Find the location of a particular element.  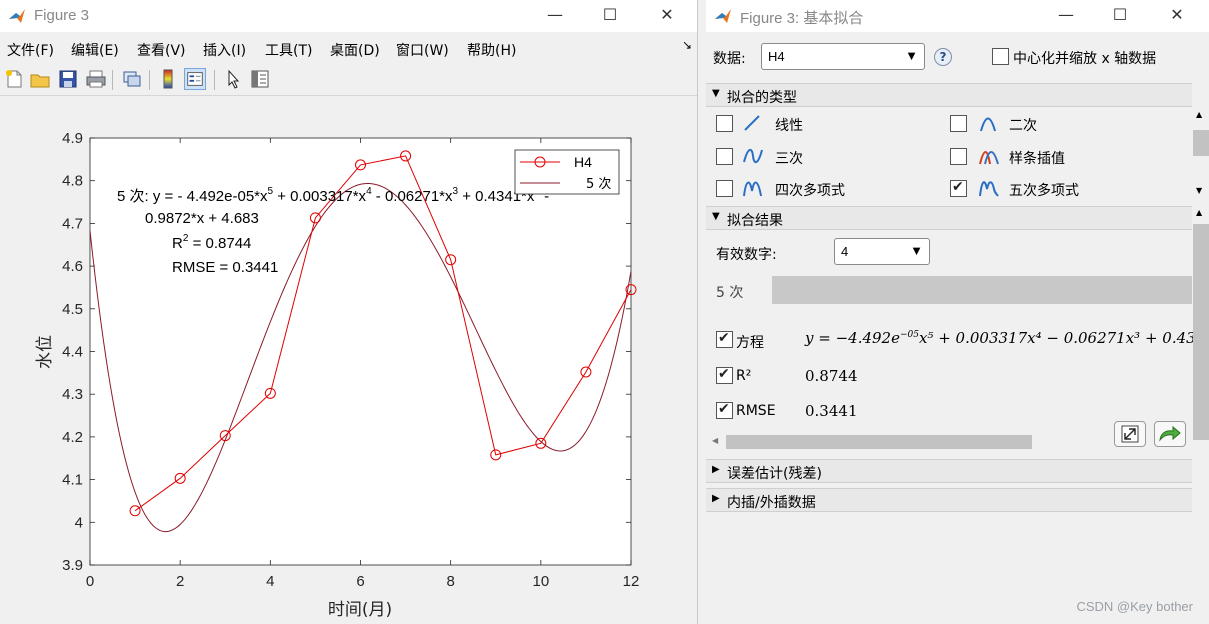

menu-help: 帮助(H) is located at coordinates (491, 50).